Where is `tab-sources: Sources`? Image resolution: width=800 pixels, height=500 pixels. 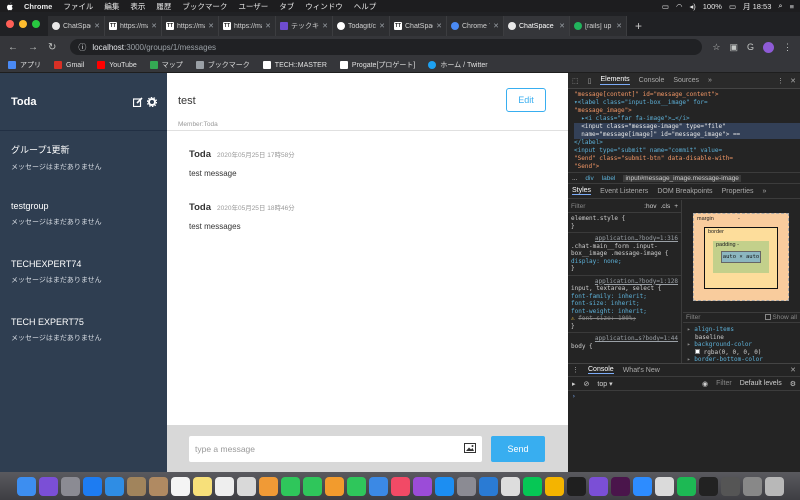
tab-sources: Sources is located at coordinates (686, 80).